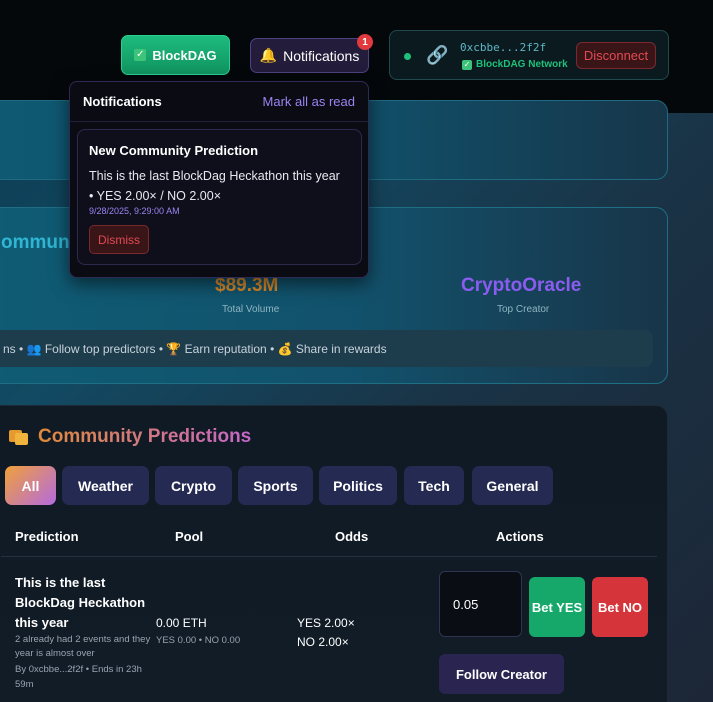  I want to click on notification-line-2: • YES 2.00× / NO 2.00×, so click(155, 196).